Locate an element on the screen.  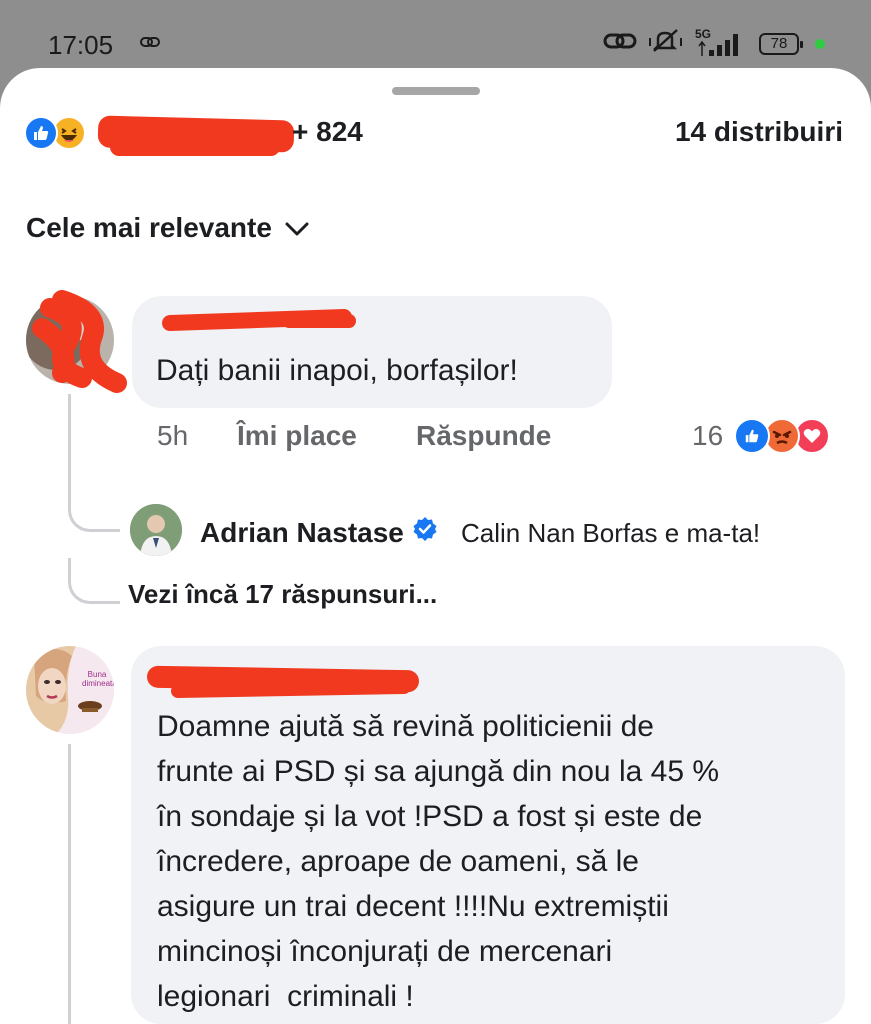
redacted-names-mark is located at coordinates (195, 147).